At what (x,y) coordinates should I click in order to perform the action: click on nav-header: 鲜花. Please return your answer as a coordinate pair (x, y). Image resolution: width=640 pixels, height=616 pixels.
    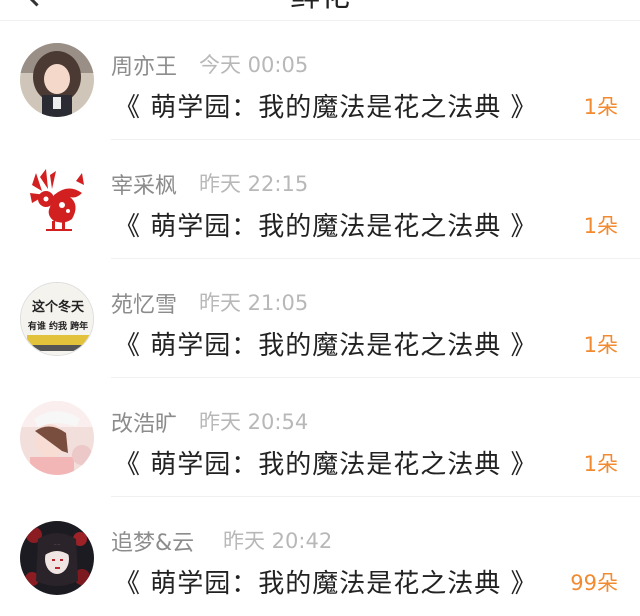
    Looking at the image, I should click on (320, 10).